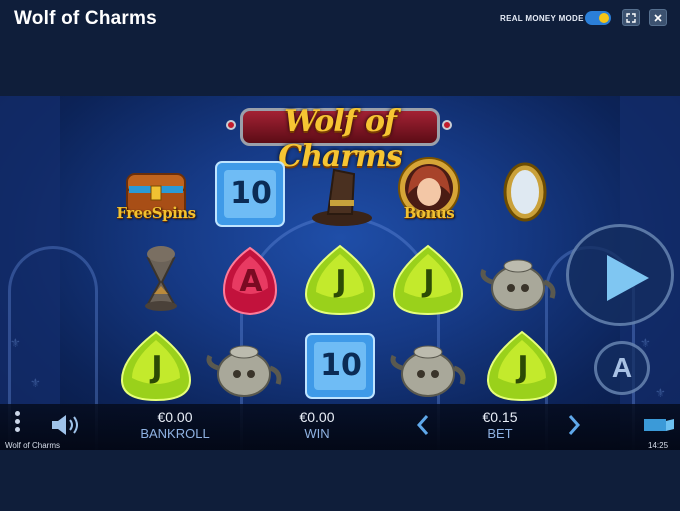 Image resolution: width=680 pixels, height=511 pixels. Describe the element at coordinates (67, 425) in the screenshot. I see `speaker-icon` at that location.